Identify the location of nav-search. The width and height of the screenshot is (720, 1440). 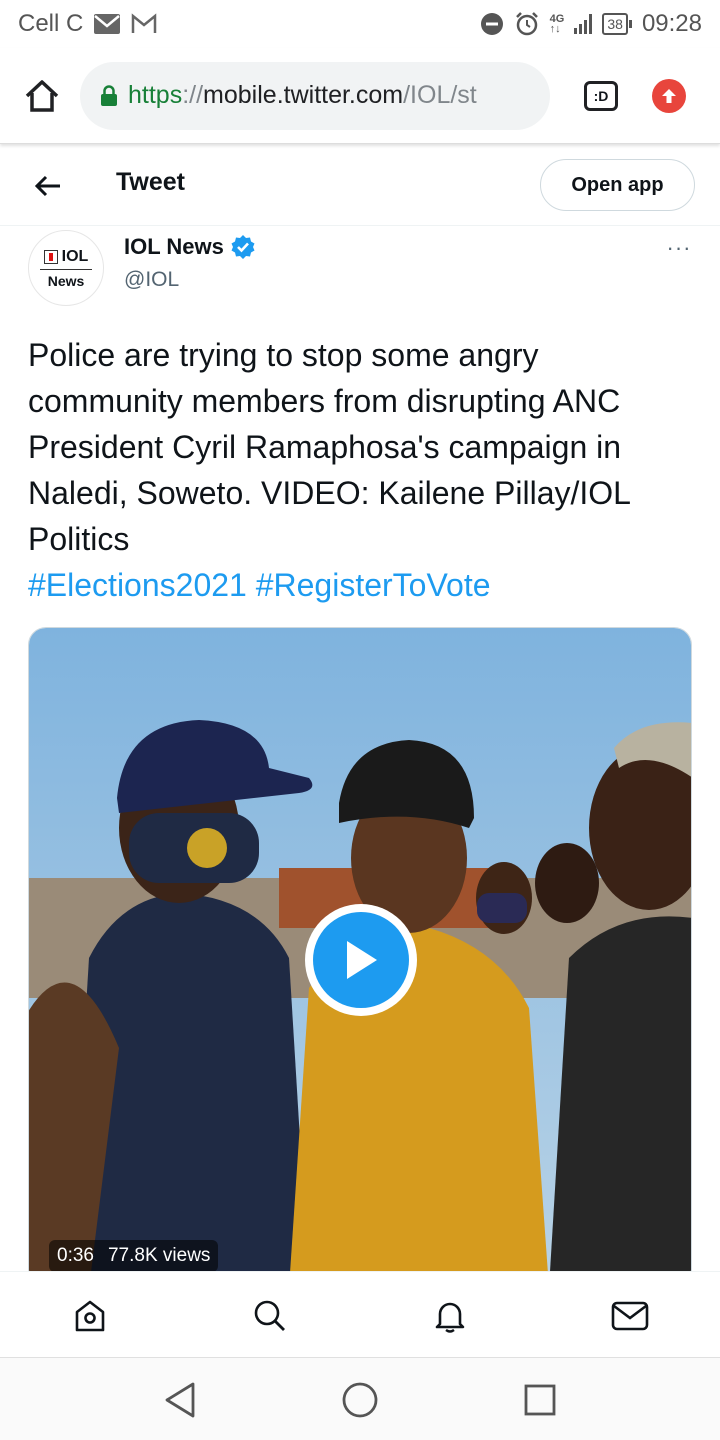
(270, 1316).